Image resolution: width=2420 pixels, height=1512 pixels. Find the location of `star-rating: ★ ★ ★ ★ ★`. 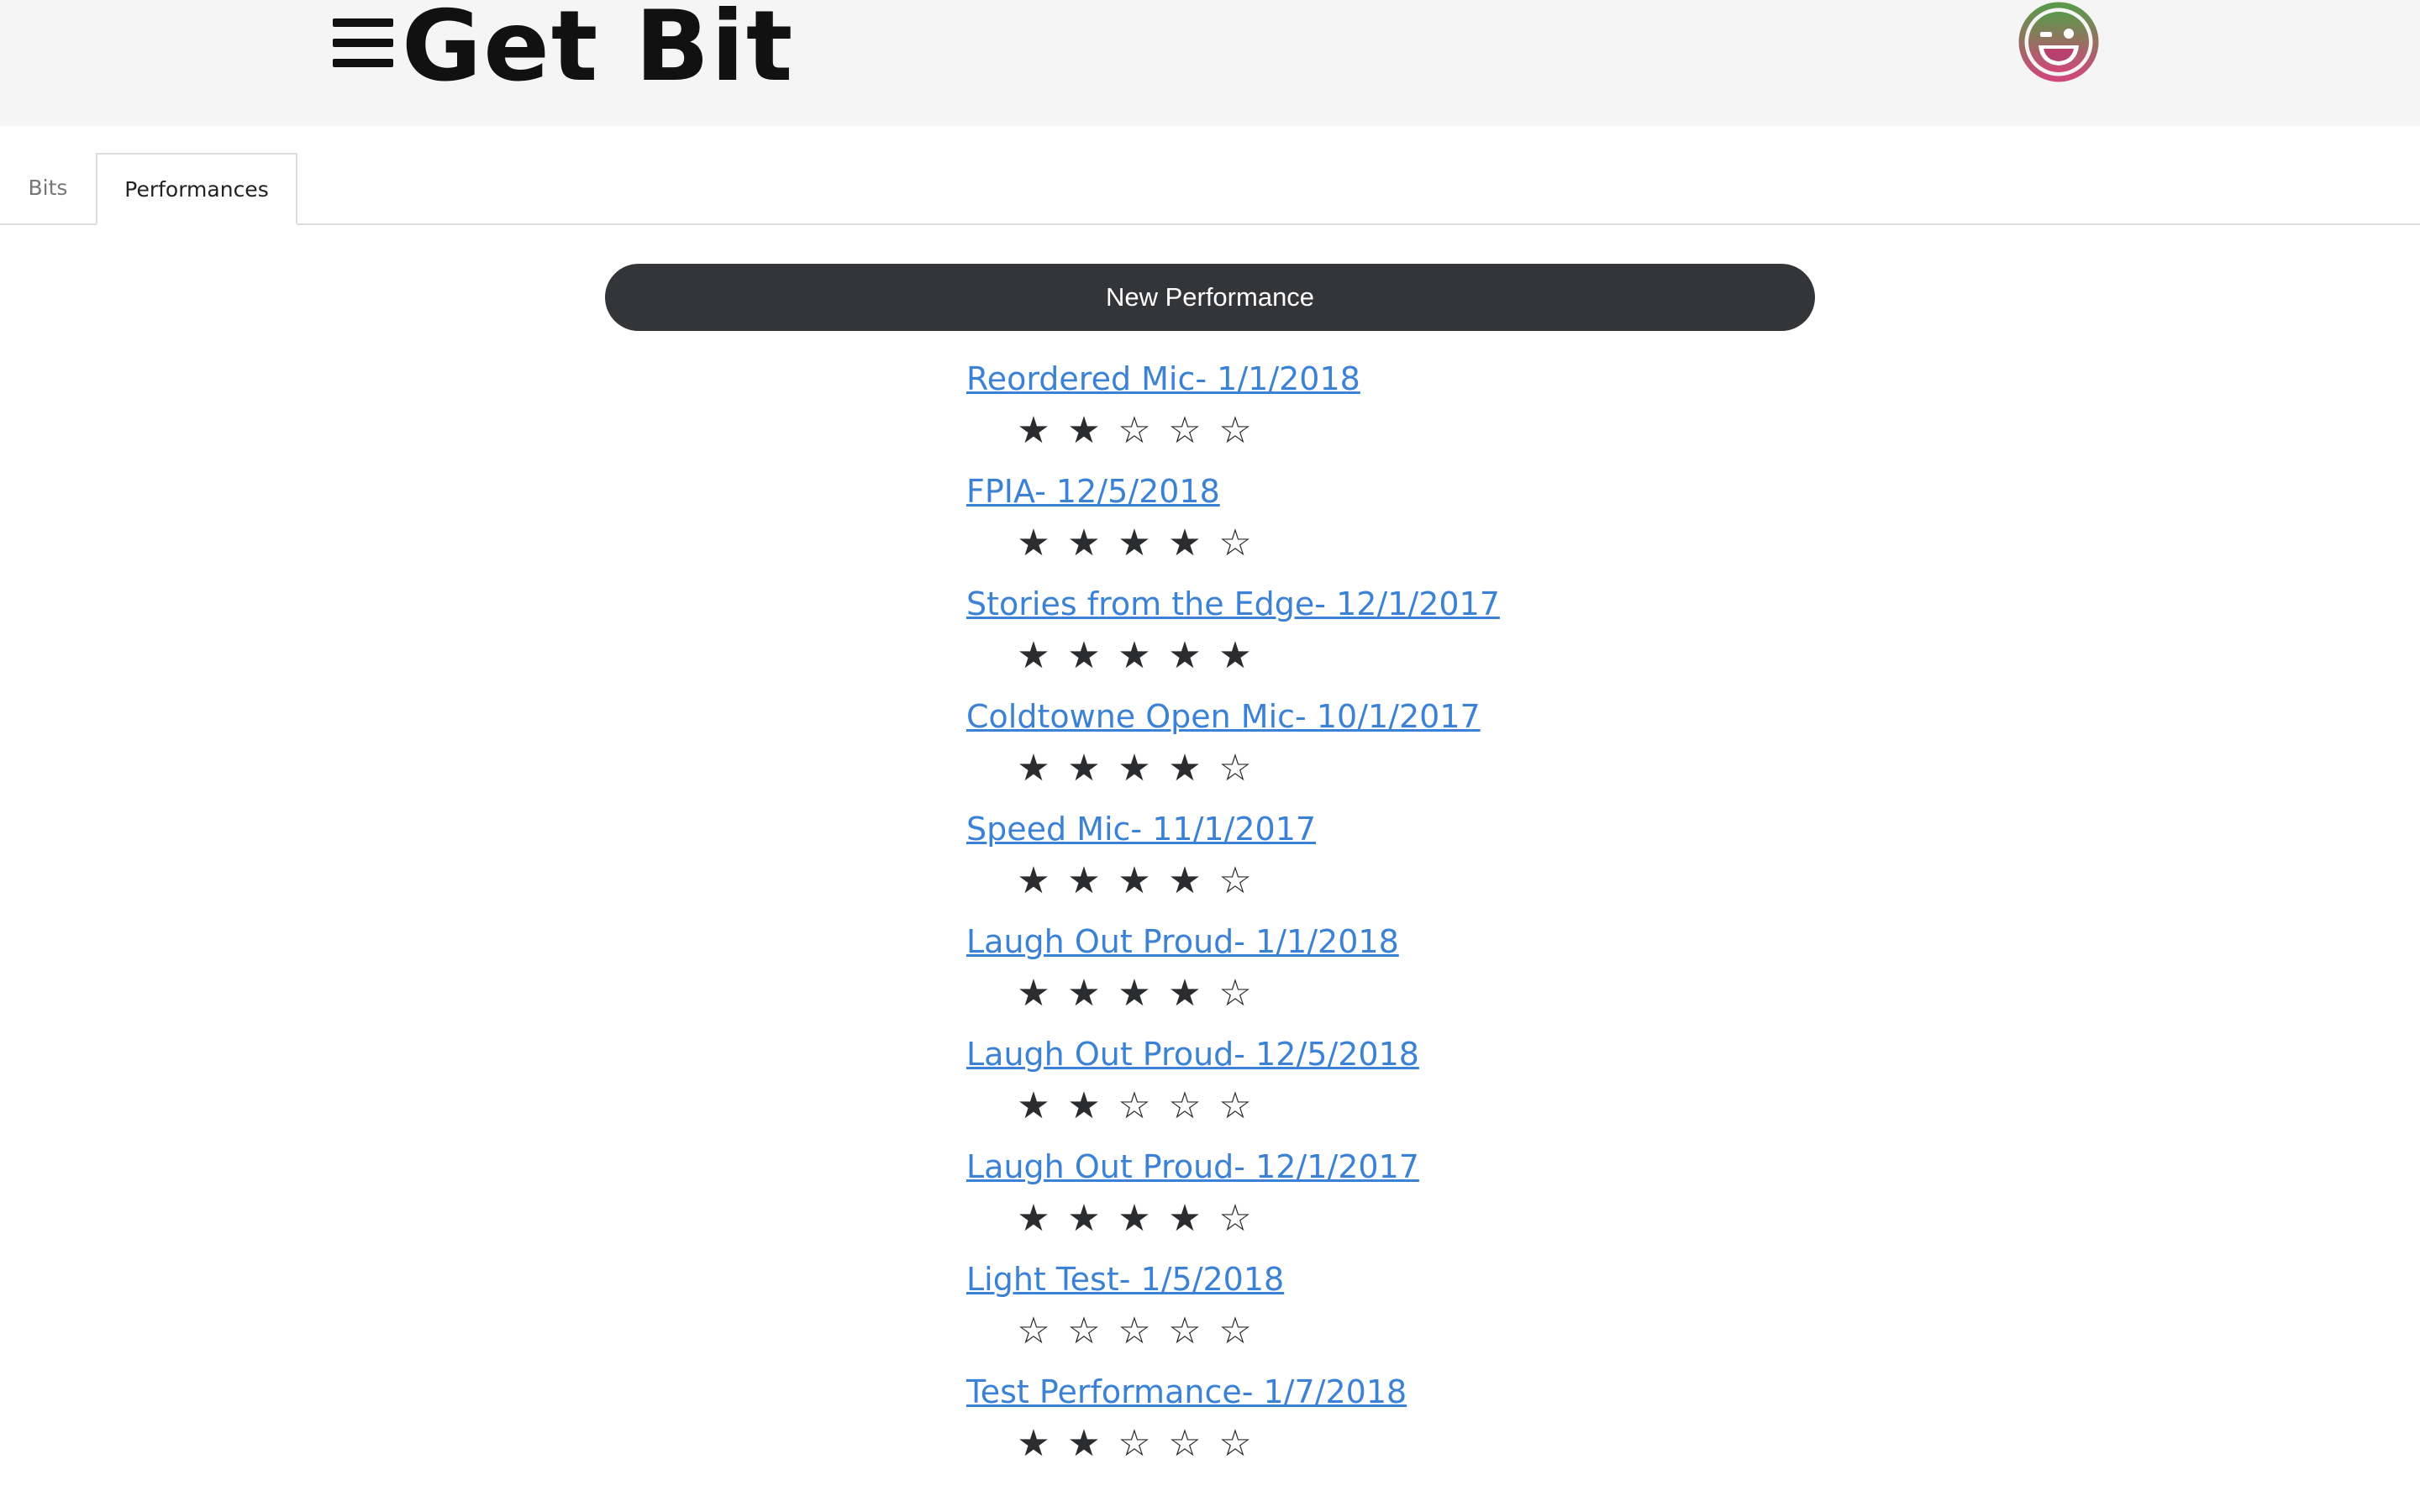

star-rating: ★ ★ ★ ★ ★ is located at coordinates (1134, 656).